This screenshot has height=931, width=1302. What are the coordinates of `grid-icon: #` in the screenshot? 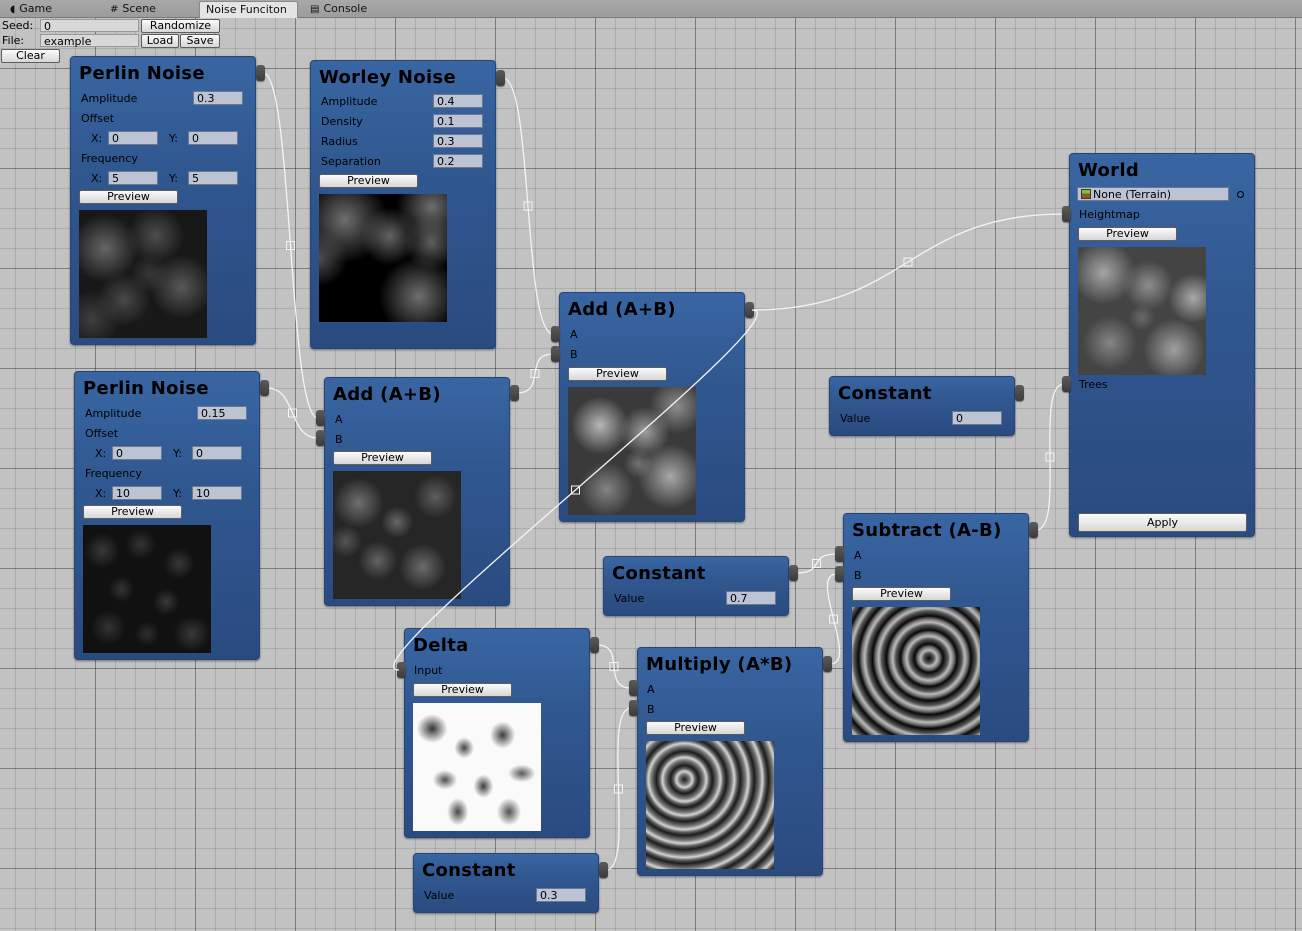 It's located at (114, 9).